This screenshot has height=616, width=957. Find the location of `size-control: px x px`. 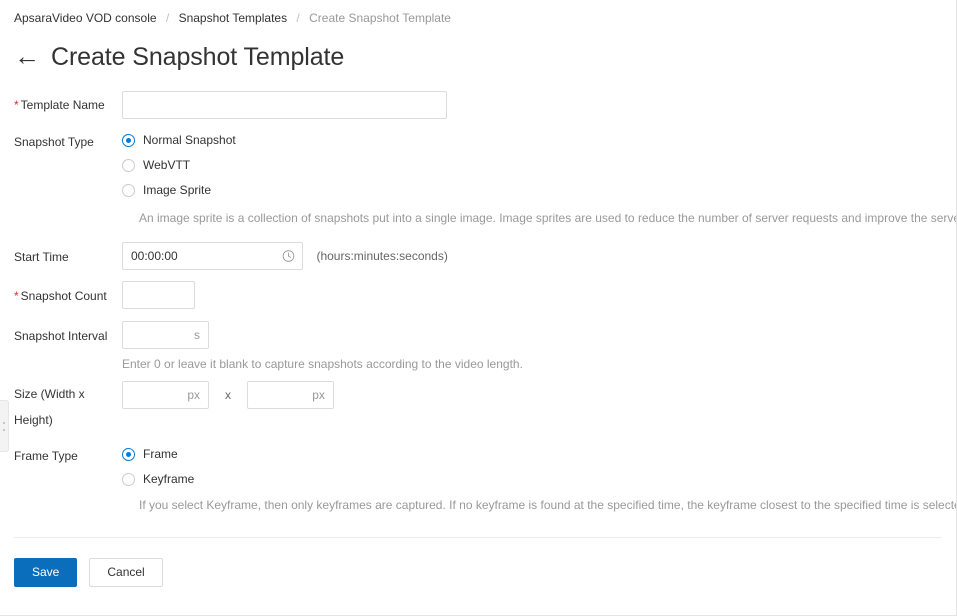

size-control: px x px is located at coordinates (228, 395).